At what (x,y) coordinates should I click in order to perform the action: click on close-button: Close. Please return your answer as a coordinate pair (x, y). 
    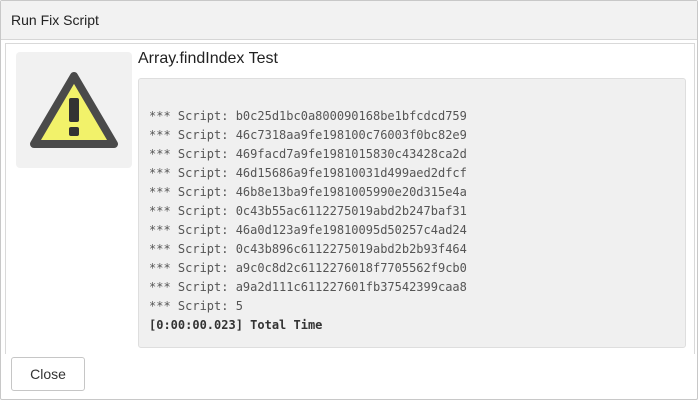
    Looking at the image, I should click on (48, 374).